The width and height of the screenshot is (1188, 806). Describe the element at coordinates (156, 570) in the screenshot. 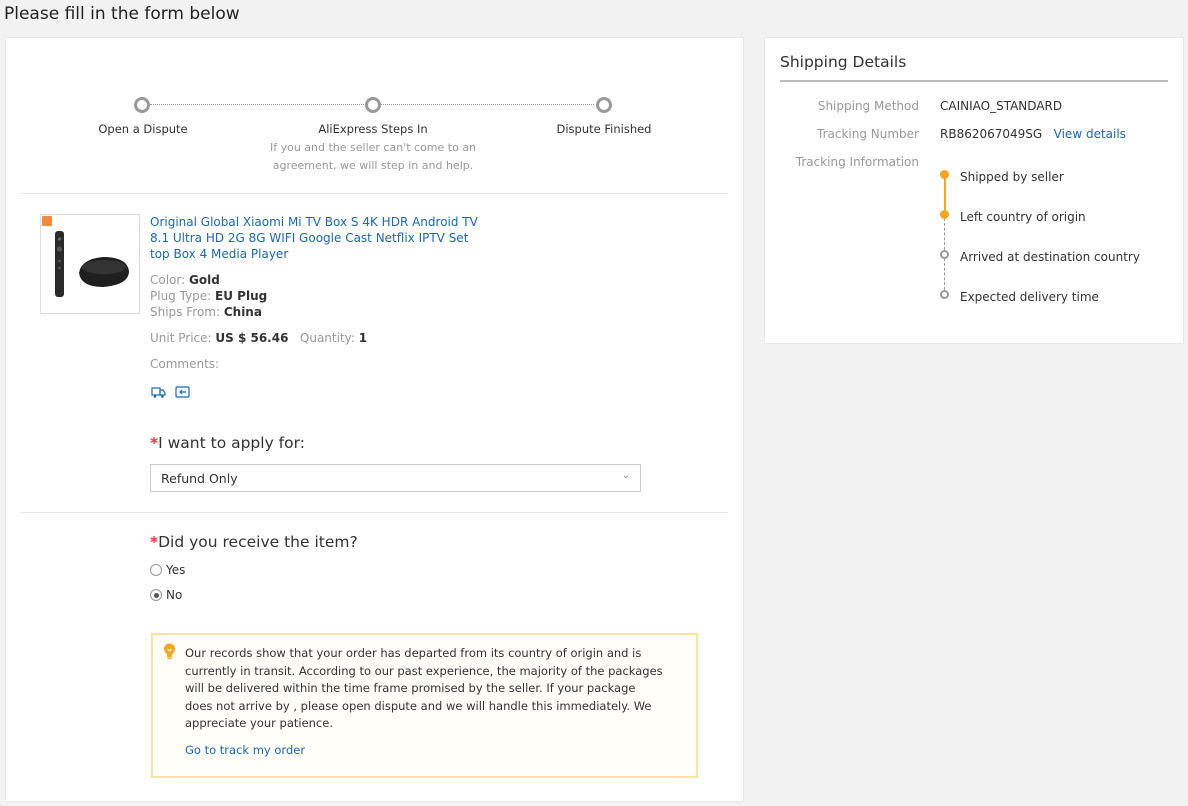

I see `radio-yes` at that location.